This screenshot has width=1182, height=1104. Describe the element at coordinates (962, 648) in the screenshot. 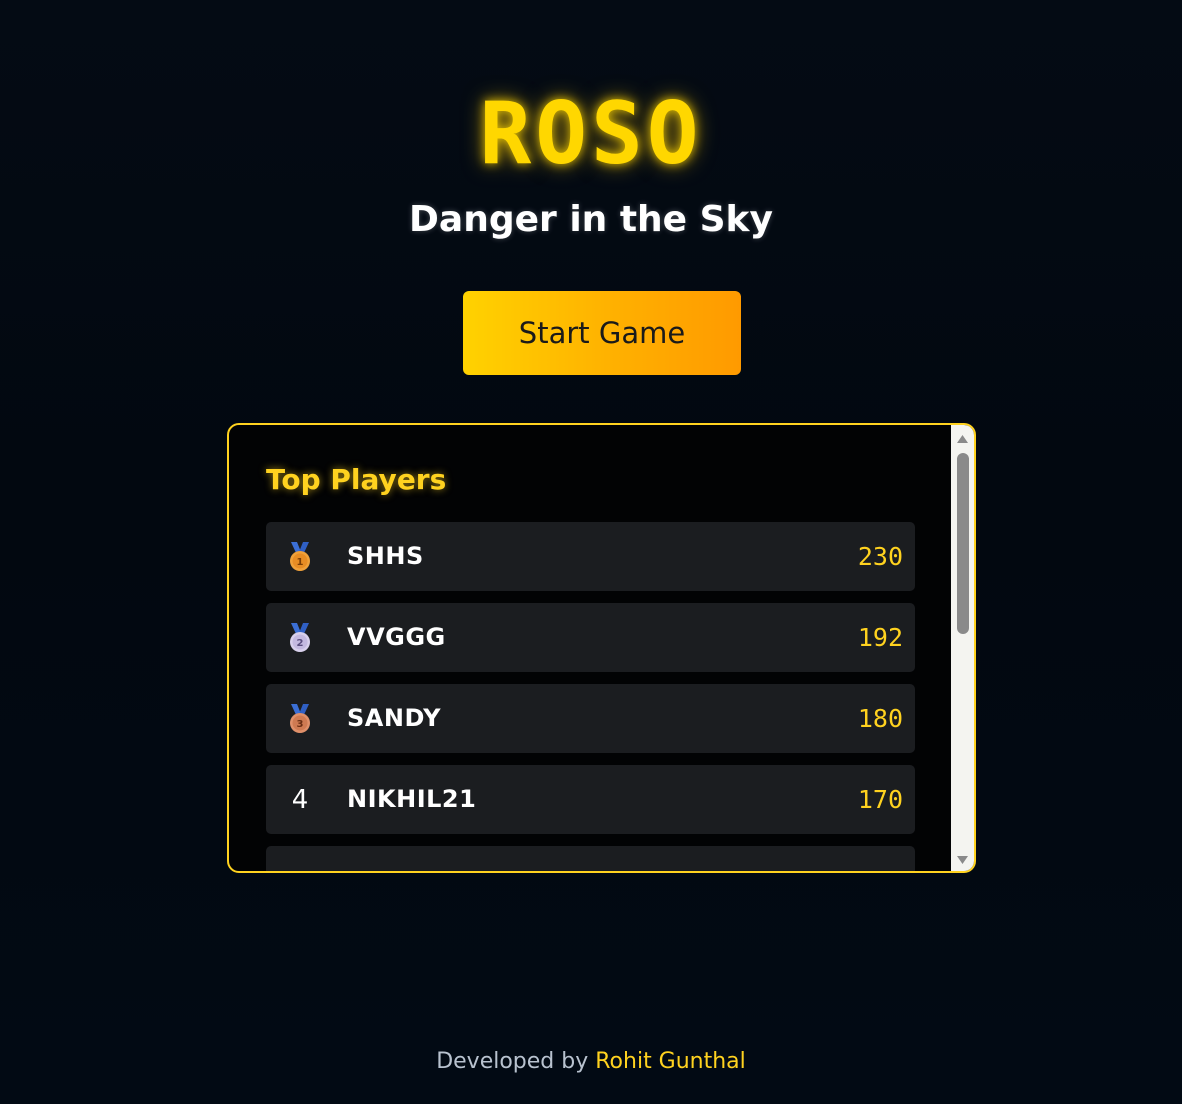

I see `leaderboard-scrollbar` at that location.